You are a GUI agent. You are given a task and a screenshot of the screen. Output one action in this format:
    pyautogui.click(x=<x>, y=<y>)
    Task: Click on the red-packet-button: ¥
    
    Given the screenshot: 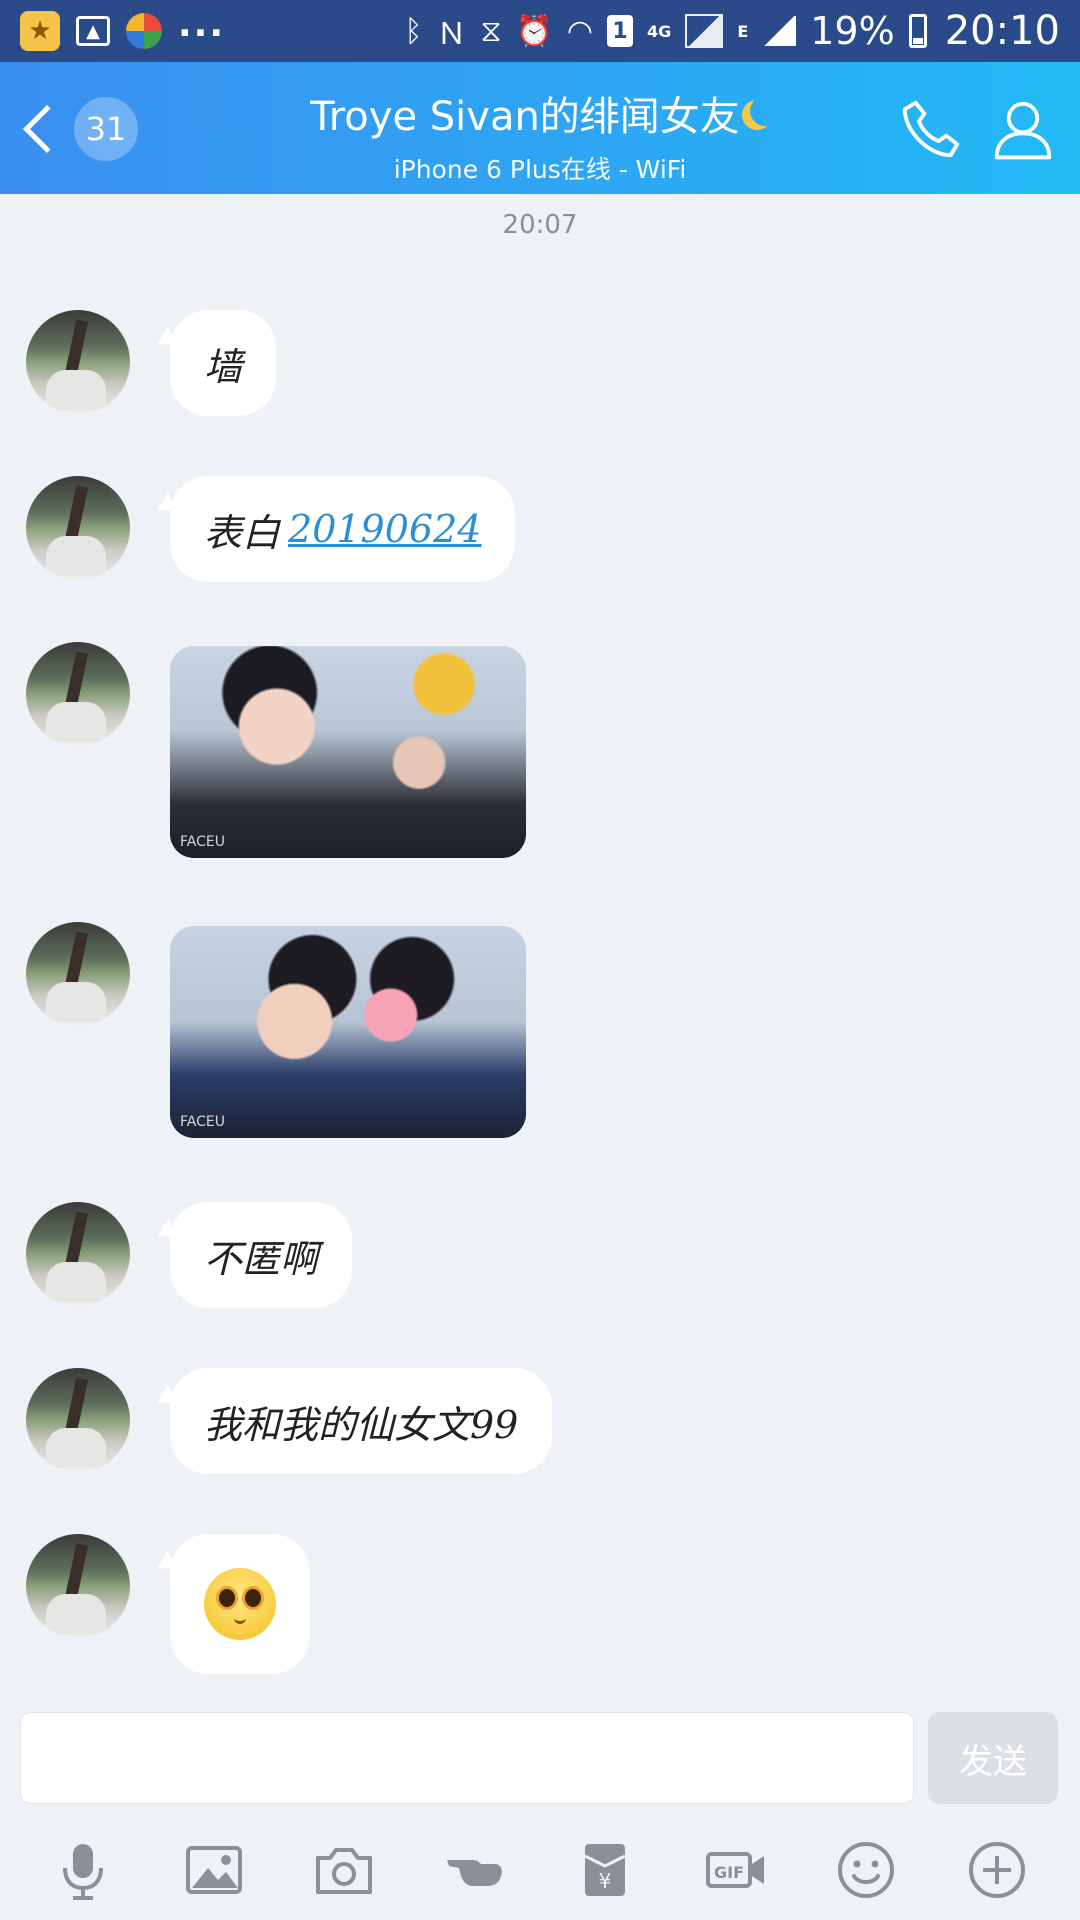 What is the action you would take?
    pyautogui.click(x=605, y=1870)
    